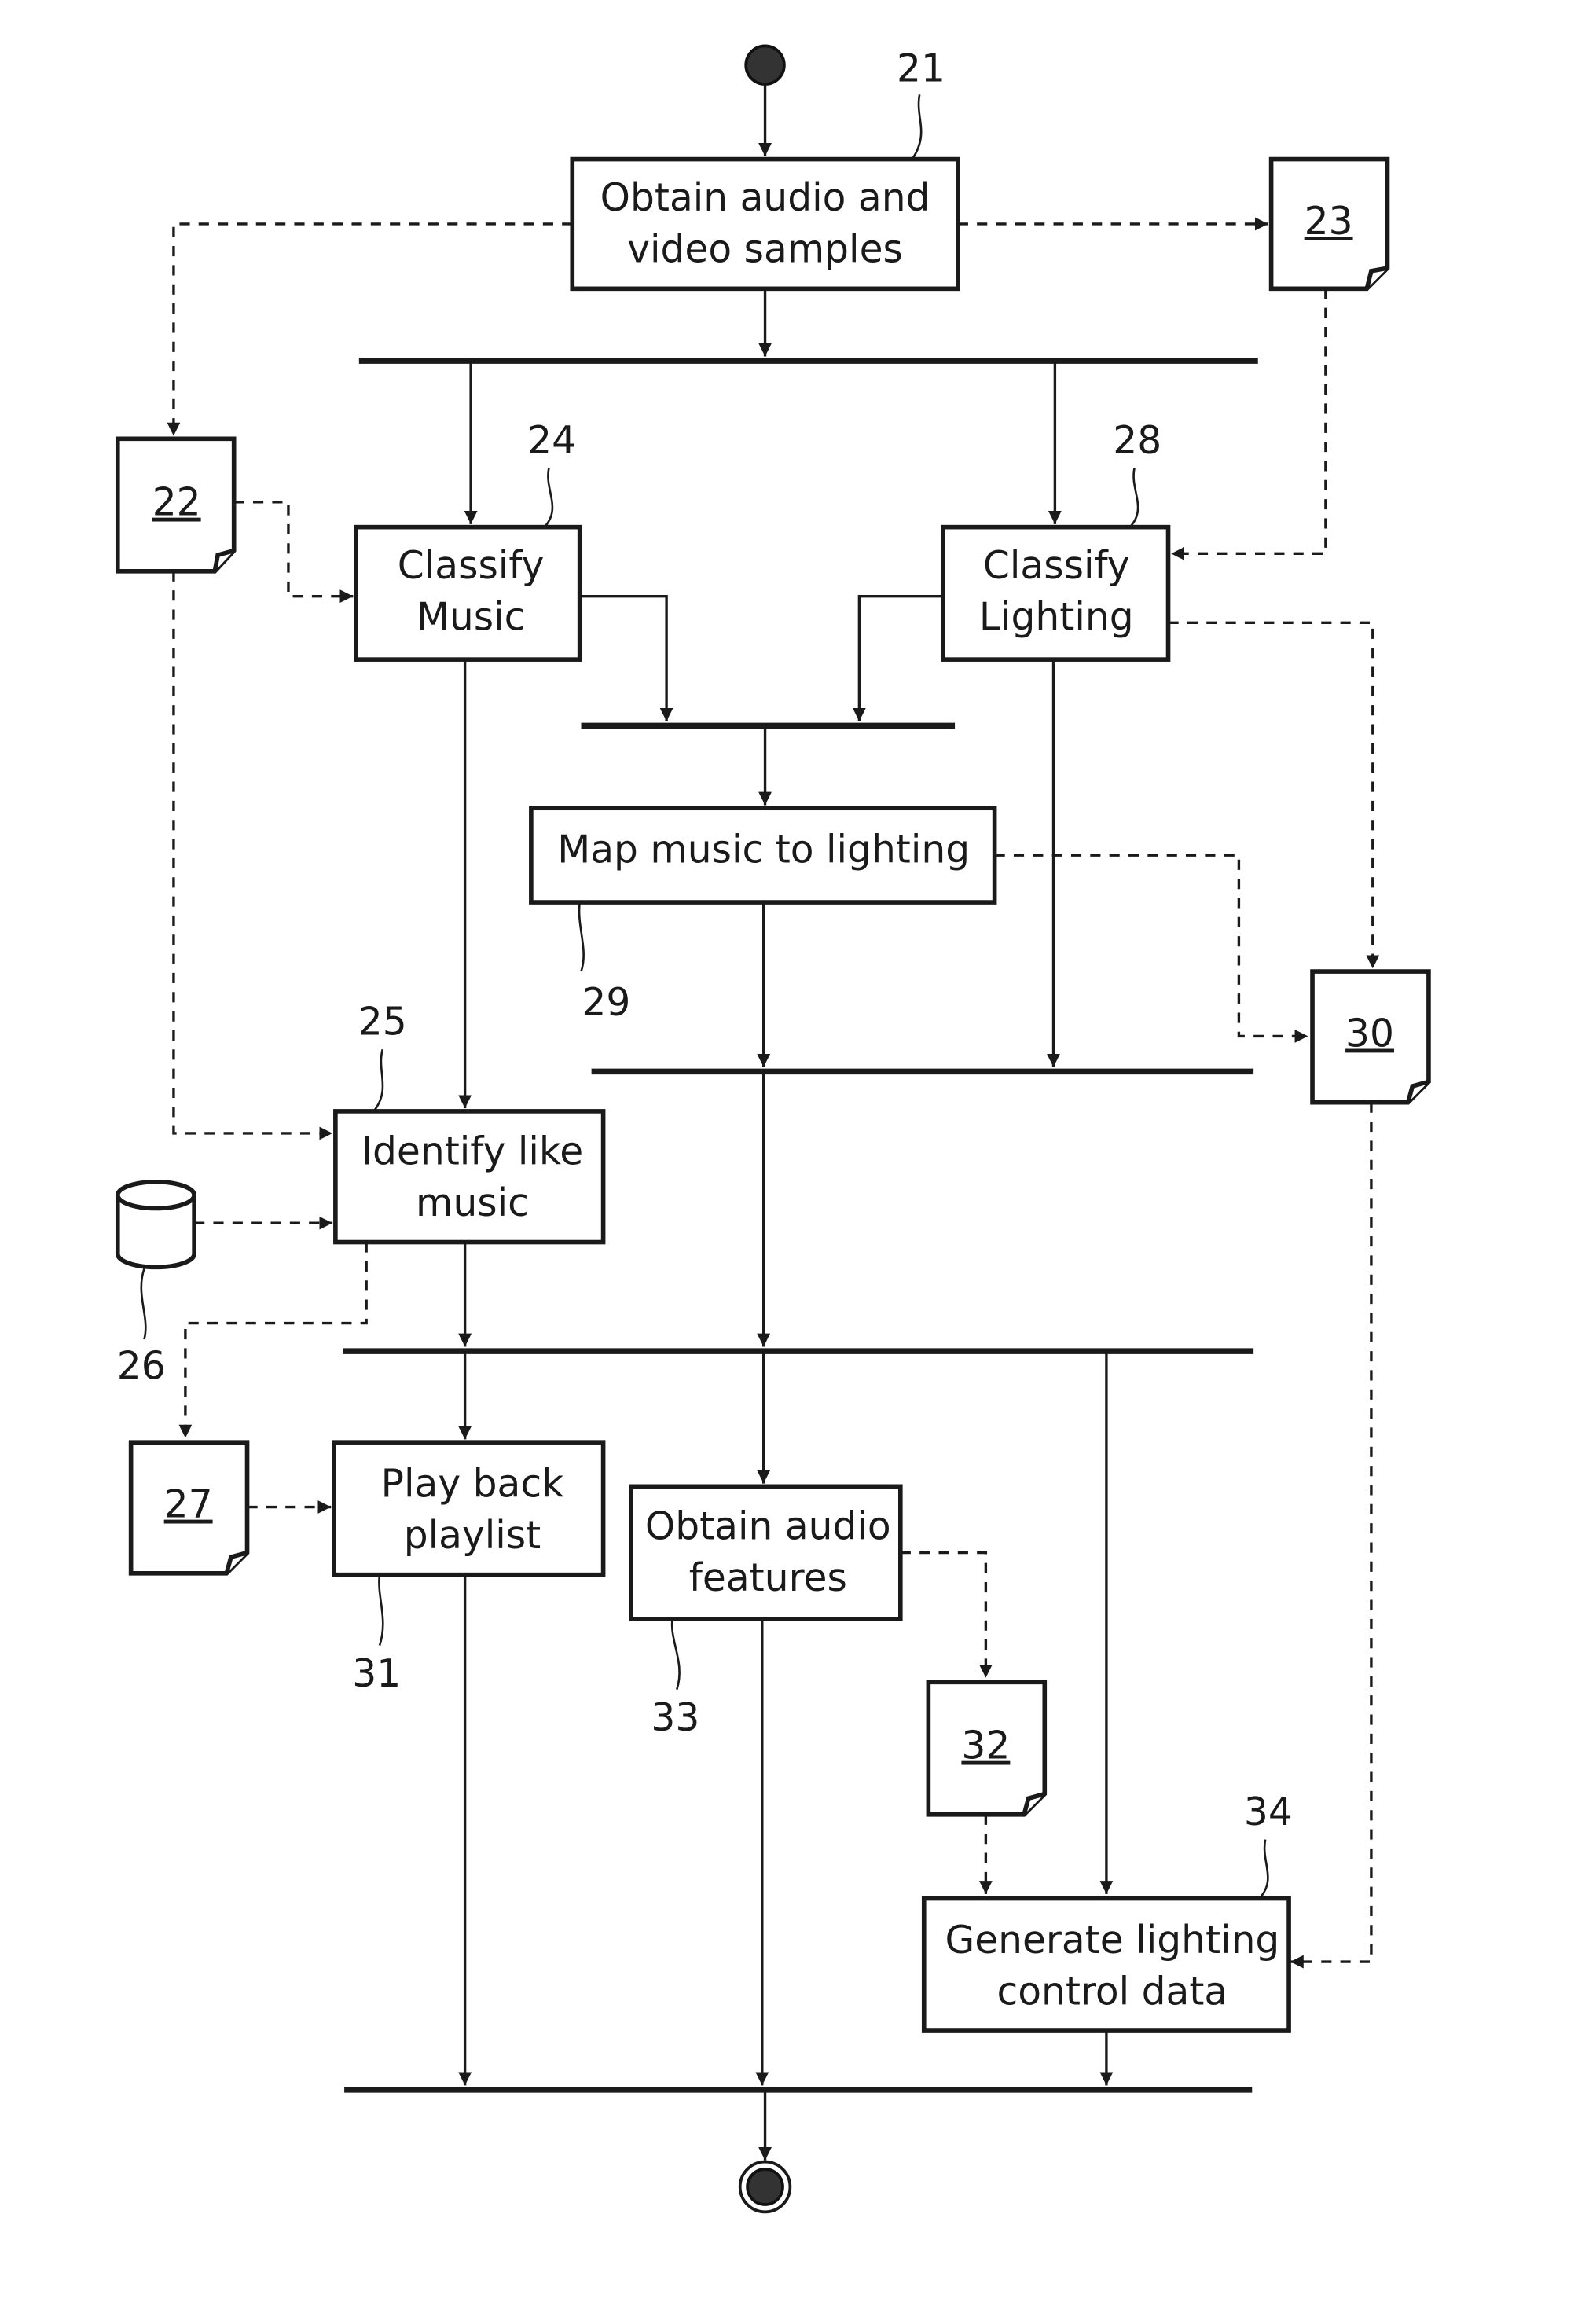 This screenshot has width=1589, height=2324. I want to click on document-23: 23, so click(1329, 224).